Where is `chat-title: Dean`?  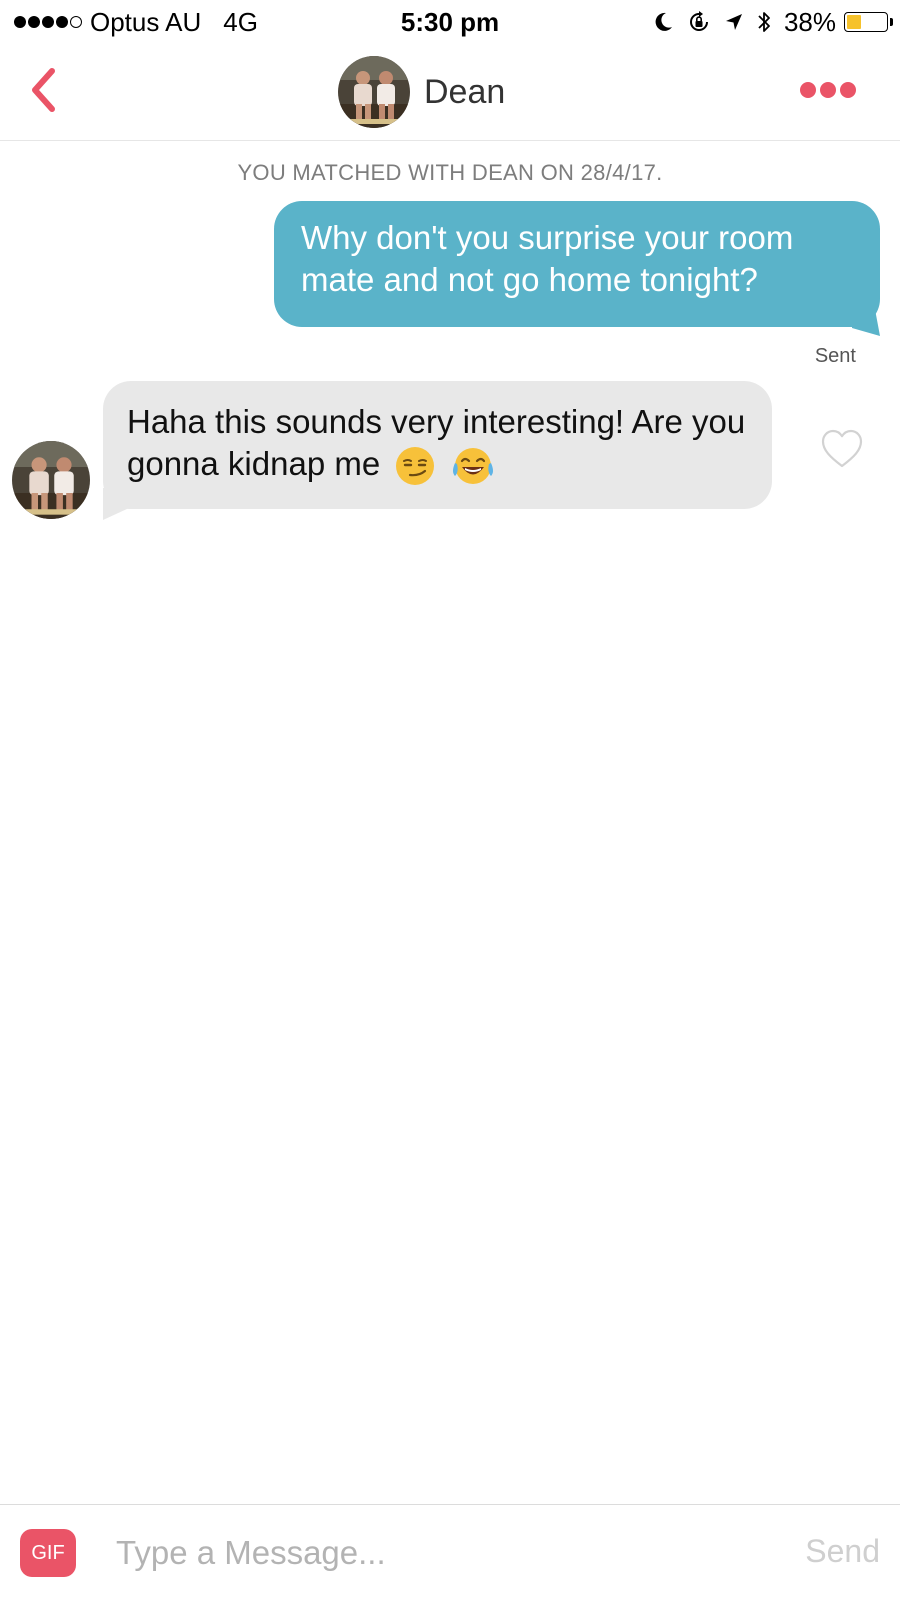 chat-title: Dean is located at coordinates (464, 92).